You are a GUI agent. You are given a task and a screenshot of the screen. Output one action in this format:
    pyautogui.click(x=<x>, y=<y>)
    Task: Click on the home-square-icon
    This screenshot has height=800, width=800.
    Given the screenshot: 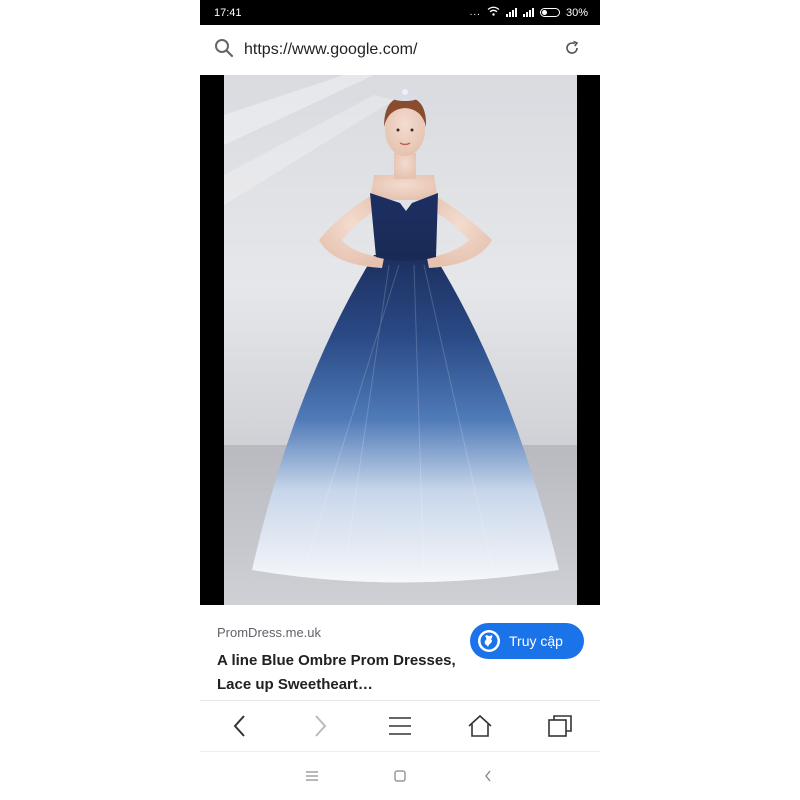 What is the action you would take?
    pyautogui.click(x=400, y=776)
    